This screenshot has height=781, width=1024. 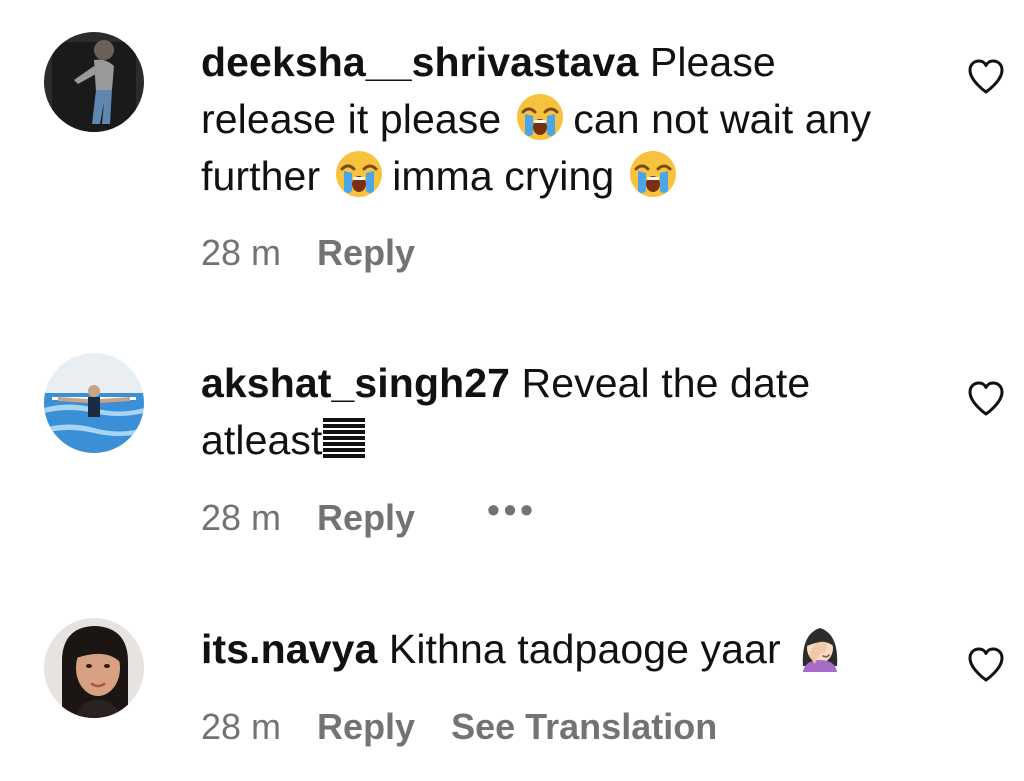 What do you see at coordinates (820, 647) in the screenshot?
I see `woman-facepalming-icon` at bounding box center [820, 647].